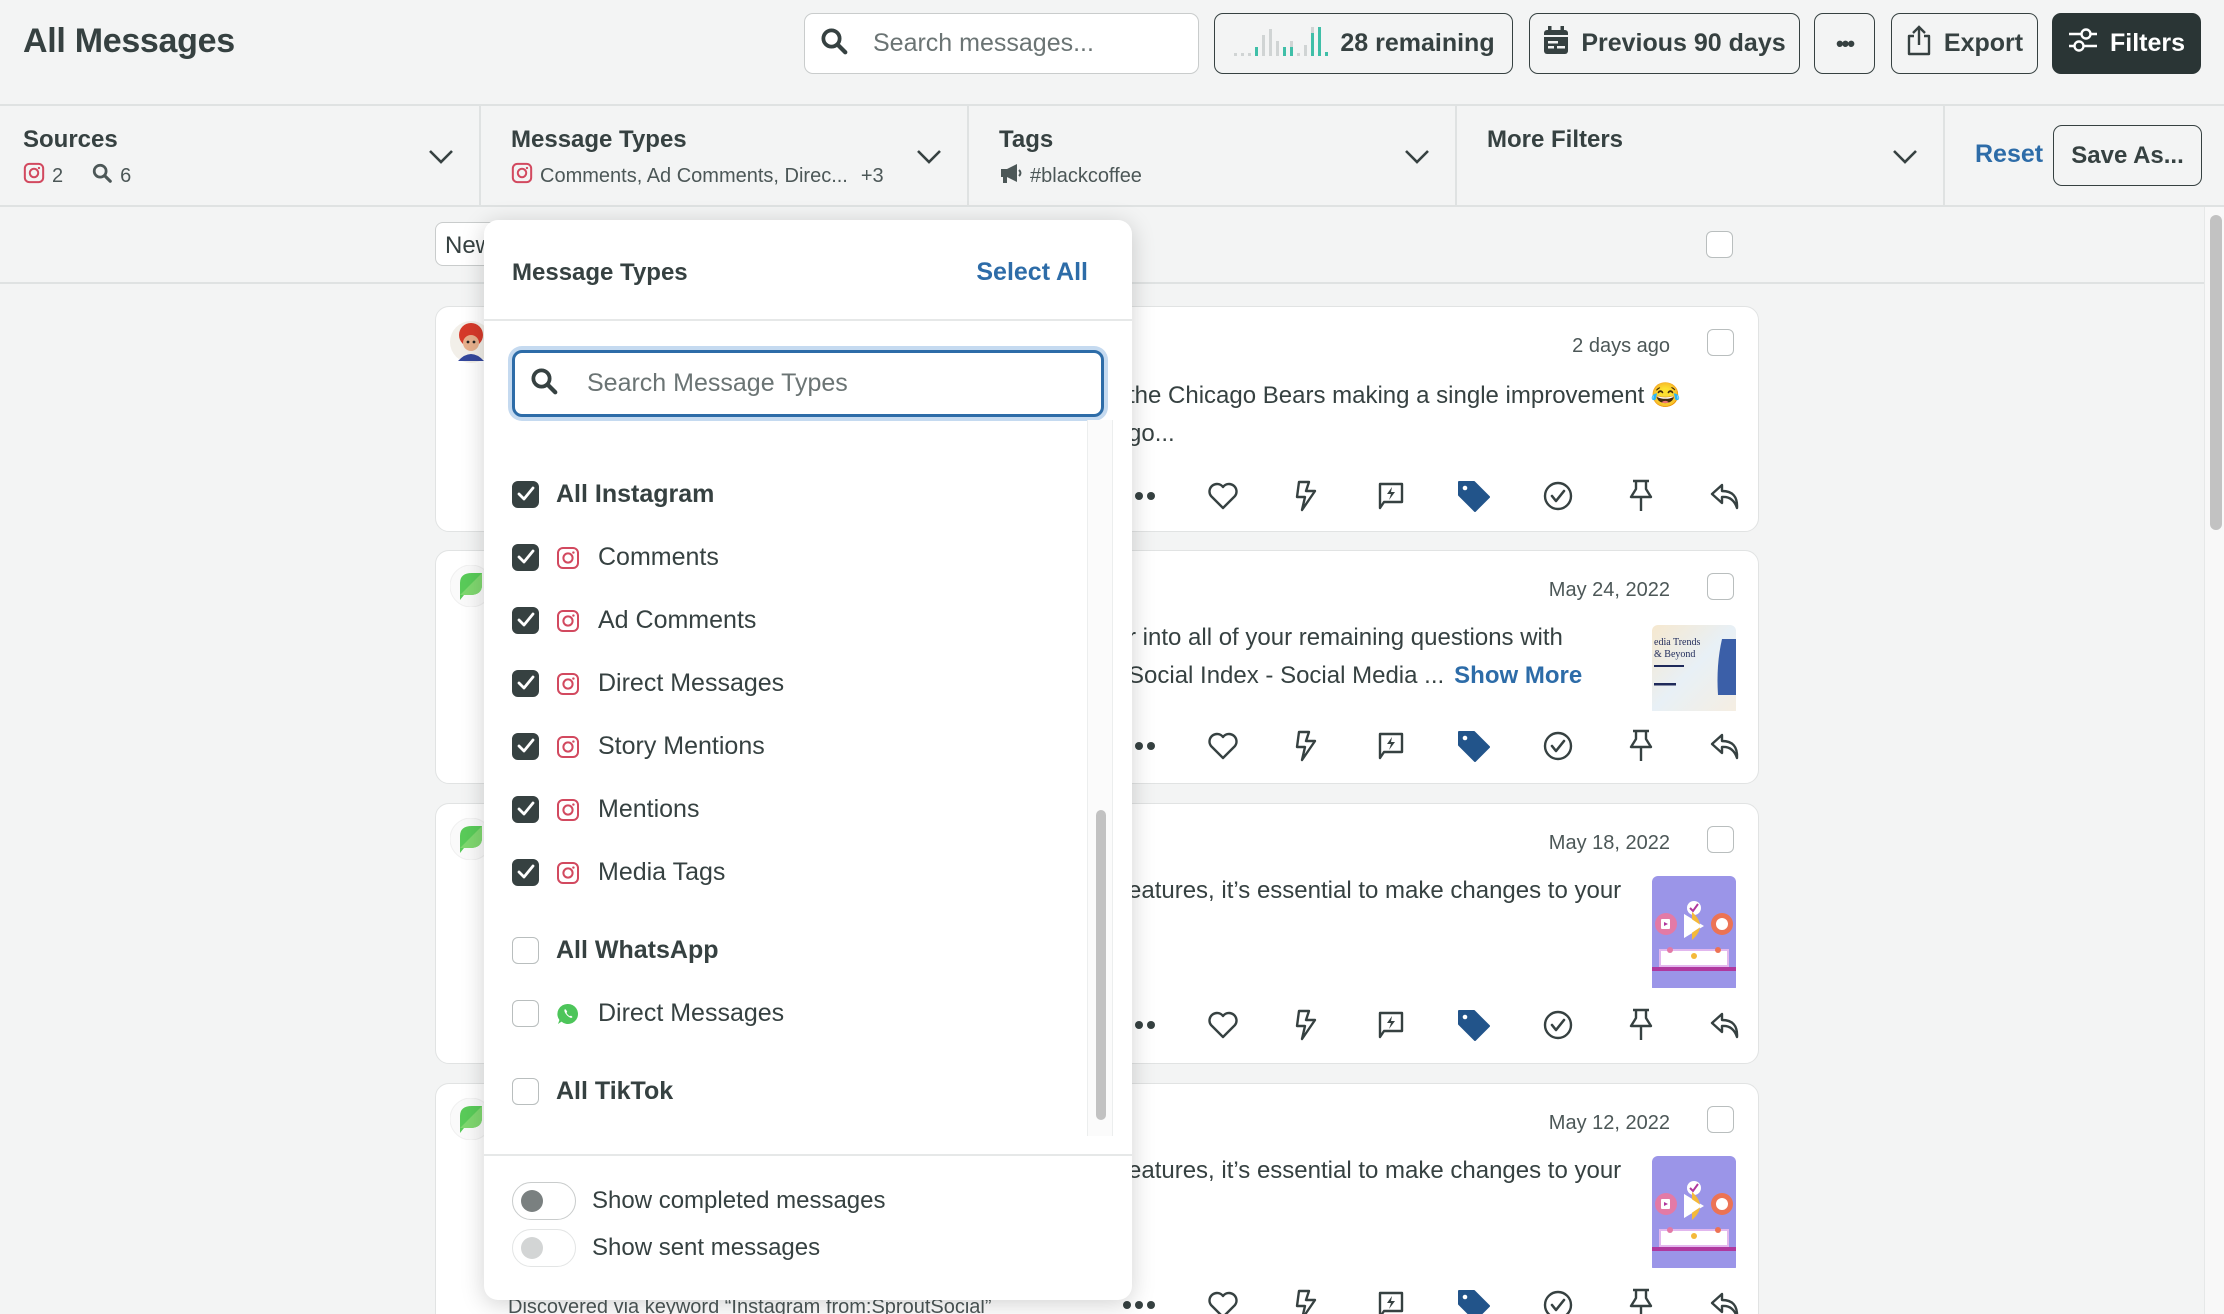  I want to click on dropdown-scrollbar, so click(1100, 778).